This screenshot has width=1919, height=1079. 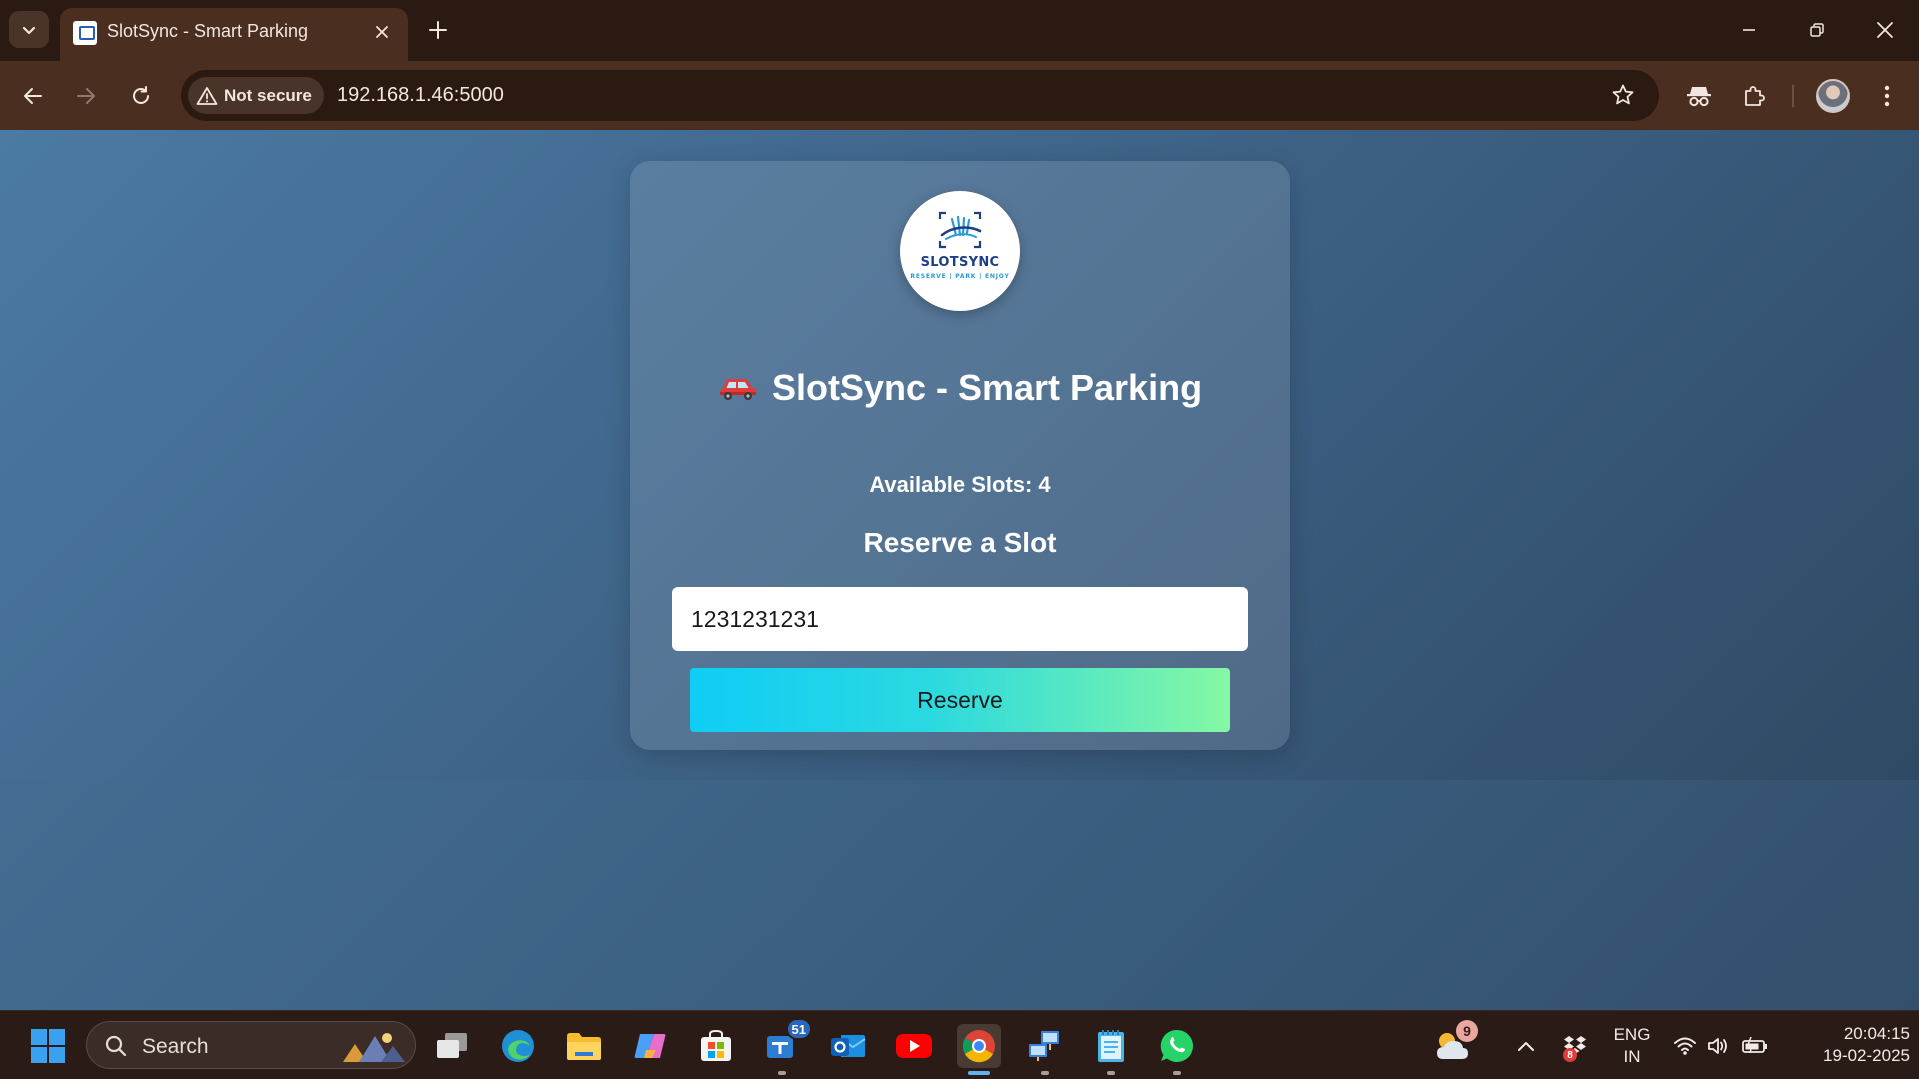 I want to click on taskbar-notepad, so click(x=1111, y=1049).